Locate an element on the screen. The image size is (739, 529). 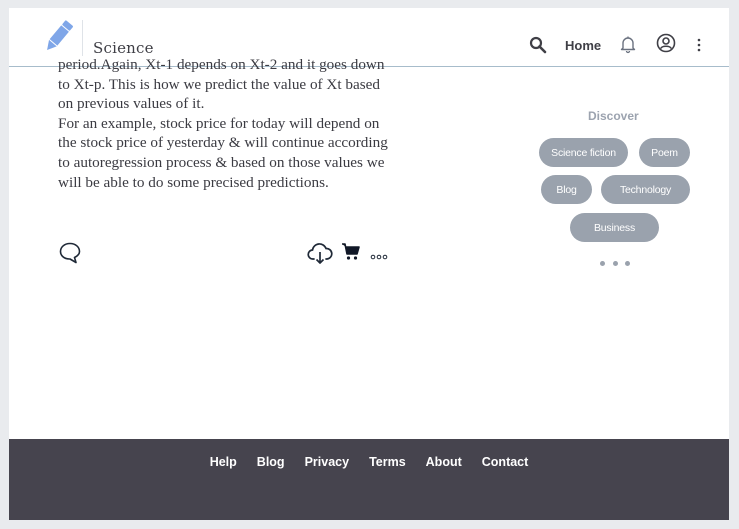
footer-nav: Help Blog Privacy Terms About Contact is located at coordinates (369, 462).